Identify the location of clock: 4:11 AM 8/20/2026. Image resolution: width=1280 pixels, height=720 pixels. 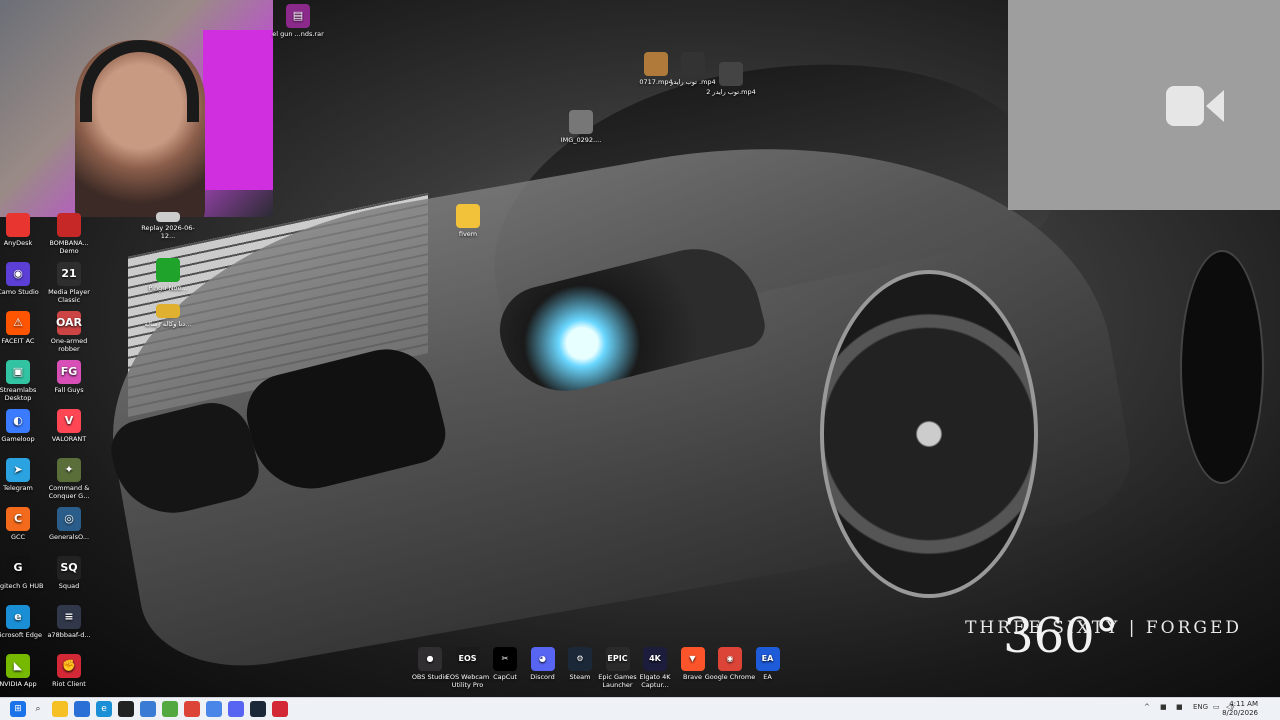
(1240, 709).